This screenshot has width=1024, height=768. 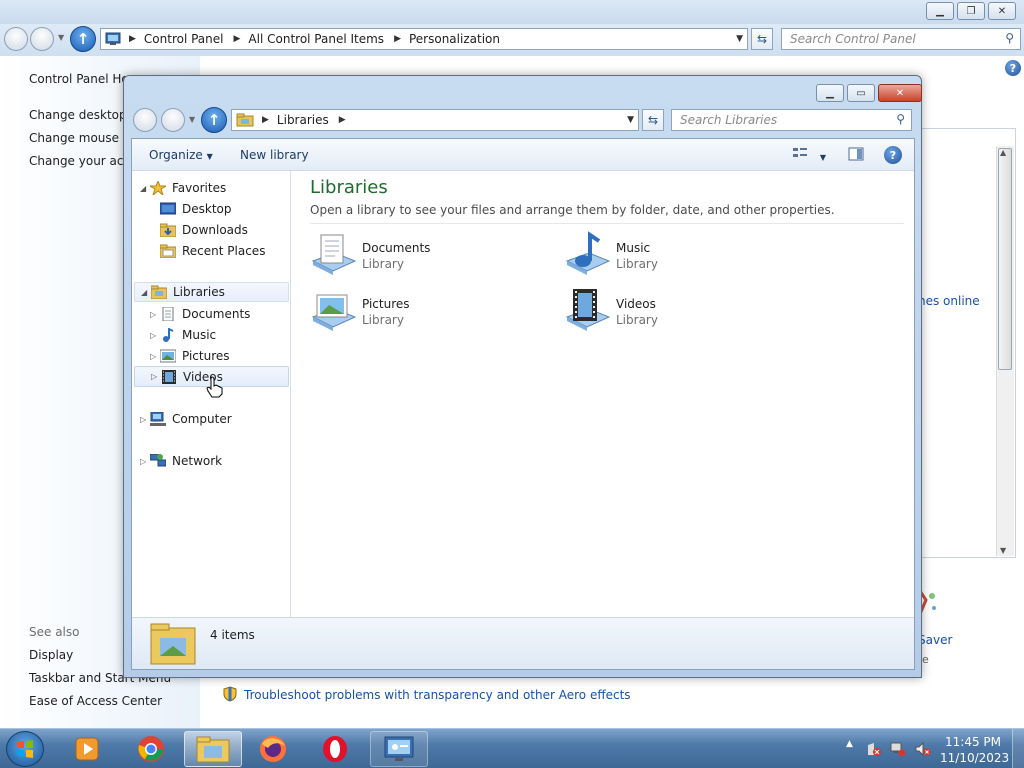 What do you see at coordinates (51, 655) in the screenshot?
I see `see-also-display: Display` at bounding box center [51, 655].